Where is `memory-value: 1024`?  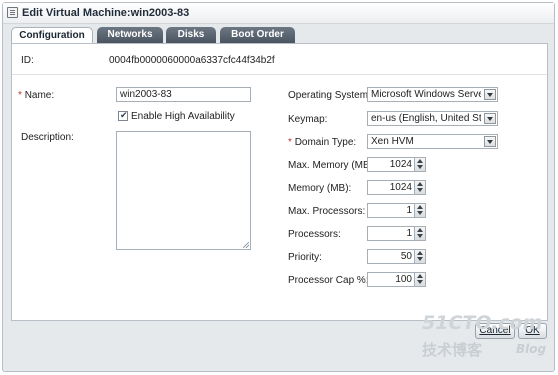
memory-value: 1024 is located at coordinates (400, 187).